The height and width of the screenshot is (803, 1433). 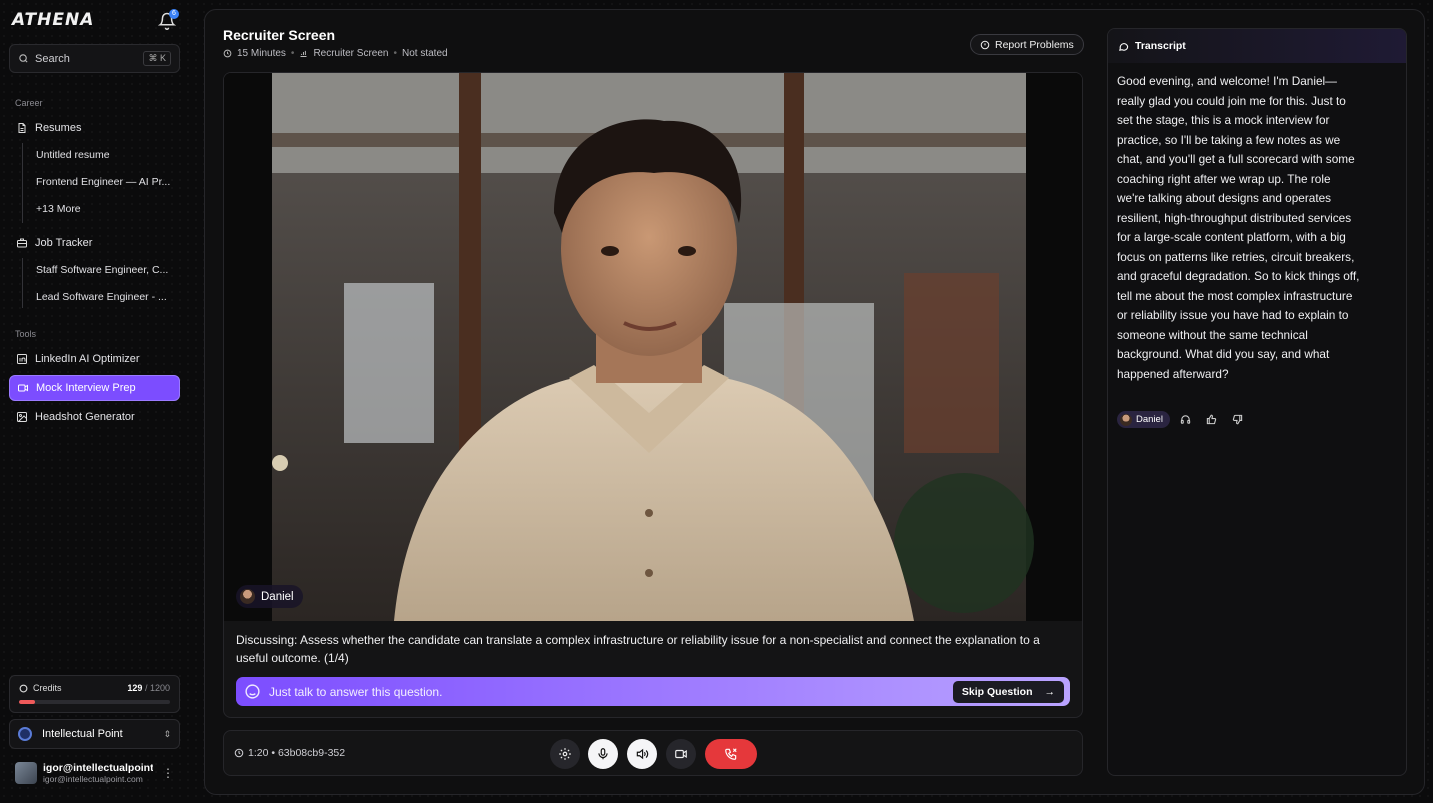 I want to click on report-problems-button: Report Problems, so click(x=1027, y=44).